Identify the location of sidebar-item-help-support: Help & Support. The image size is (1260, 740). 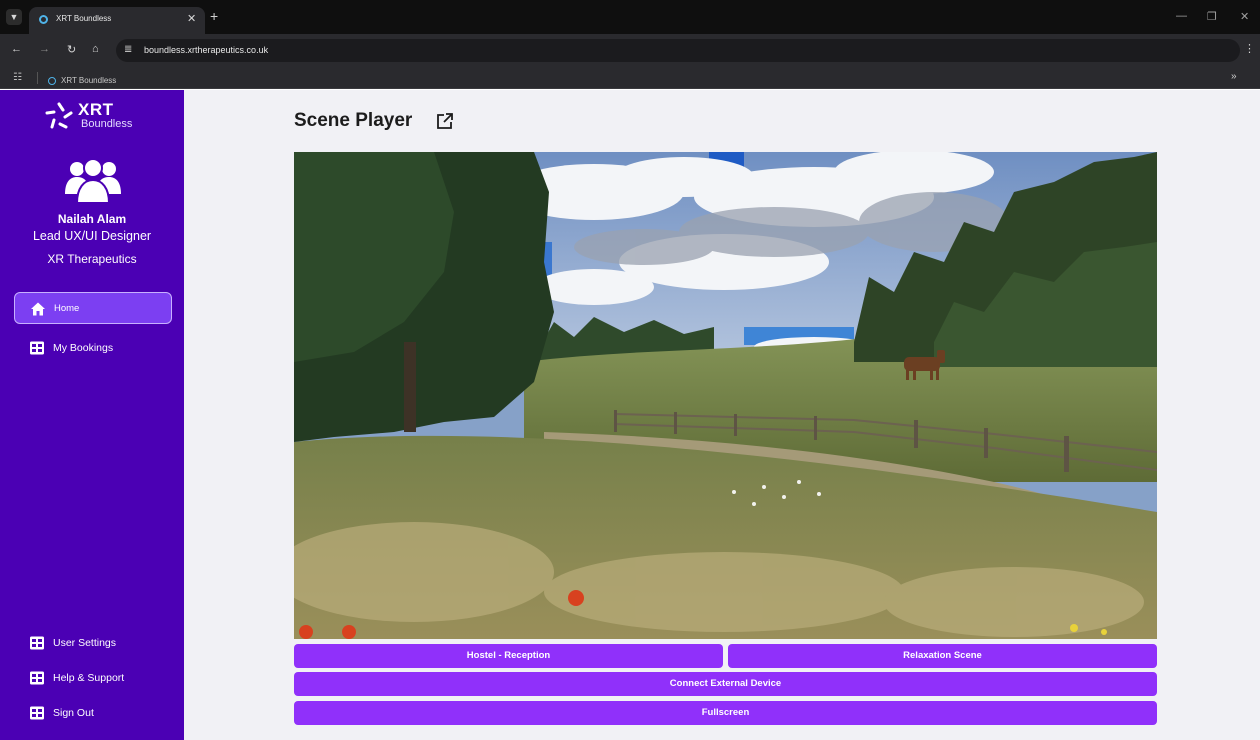
(93, 678).